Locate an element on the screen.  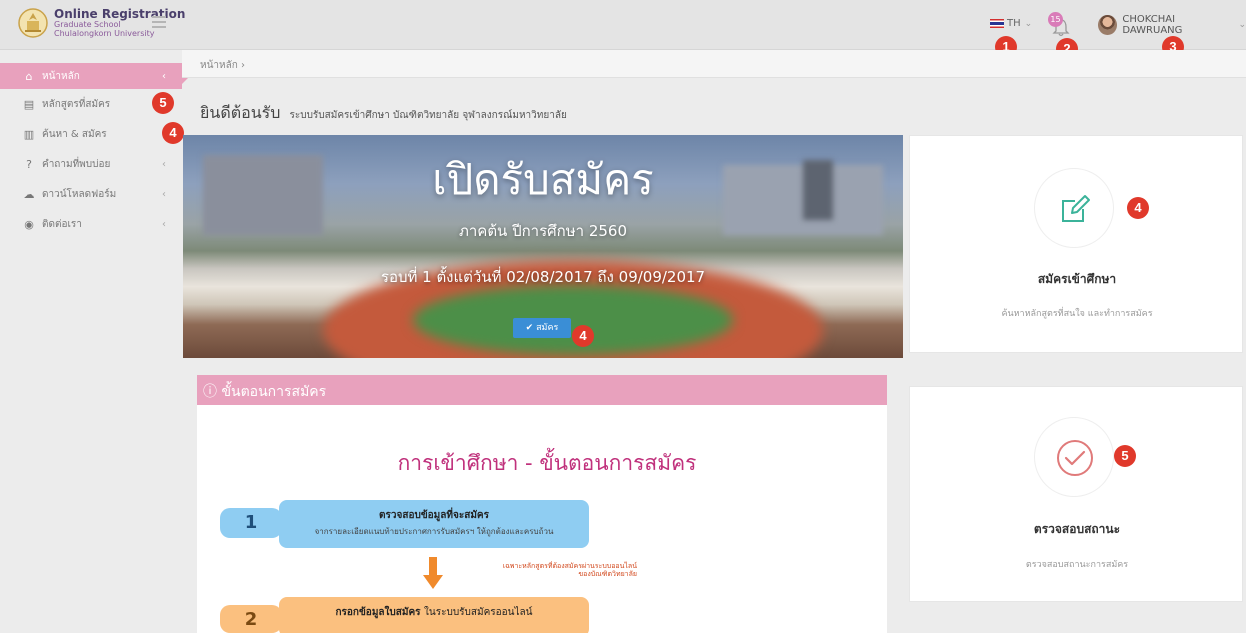
home-icon: ⌂ is located at coordinates (29, 76).